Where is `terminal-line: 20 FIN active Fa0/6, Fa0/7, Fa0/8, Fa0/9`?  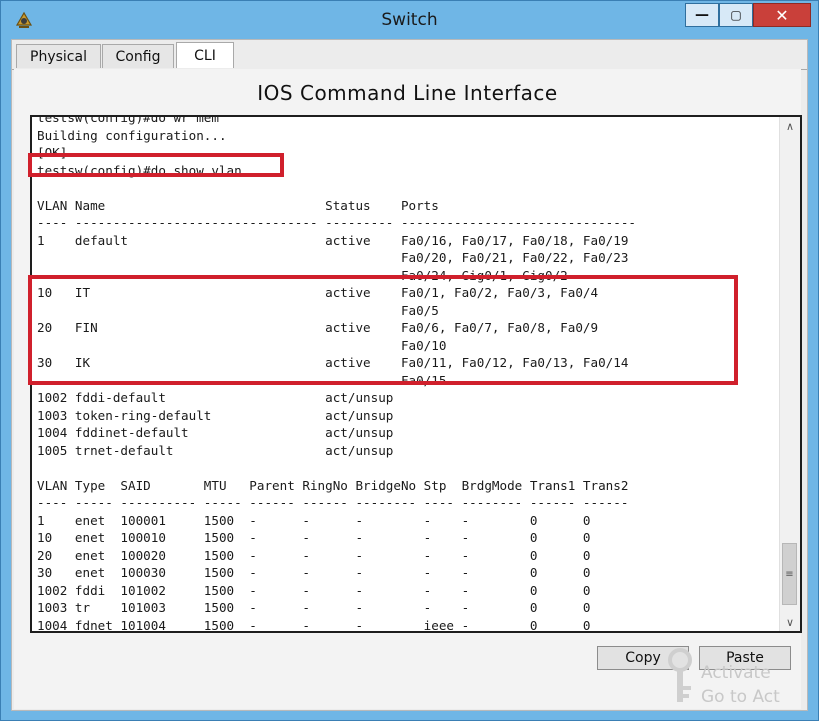 terminal-line: 20 FIN active Fa0/6, Fa0/7, Fa0/8, Fa0/9 is located at coordinates (318, 327).